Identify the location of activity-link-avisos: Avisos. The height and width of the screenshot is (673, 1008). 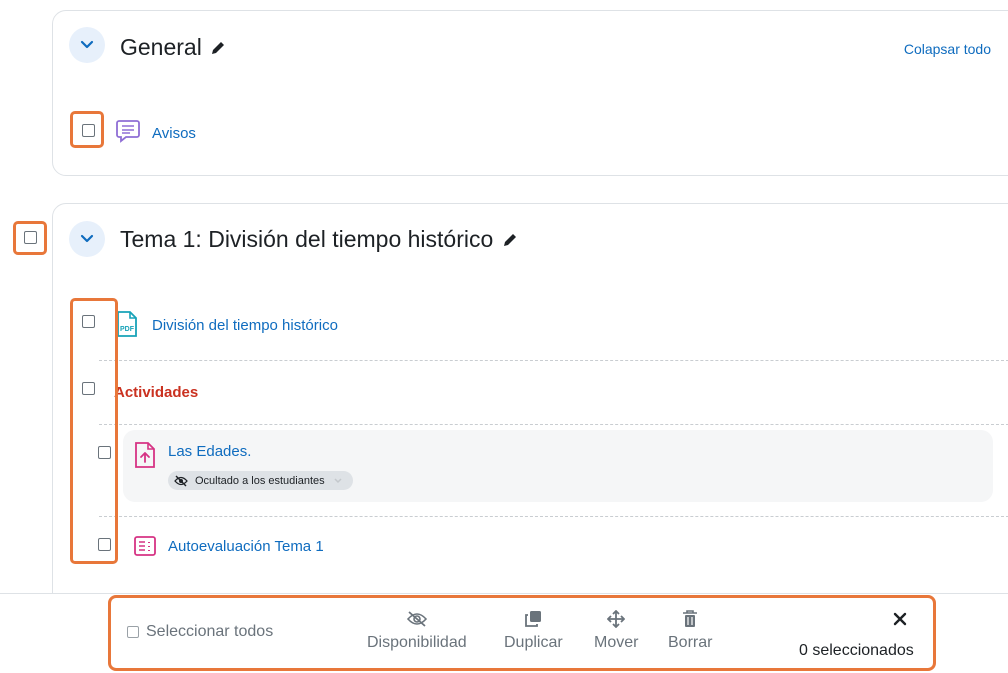
(174, 133).